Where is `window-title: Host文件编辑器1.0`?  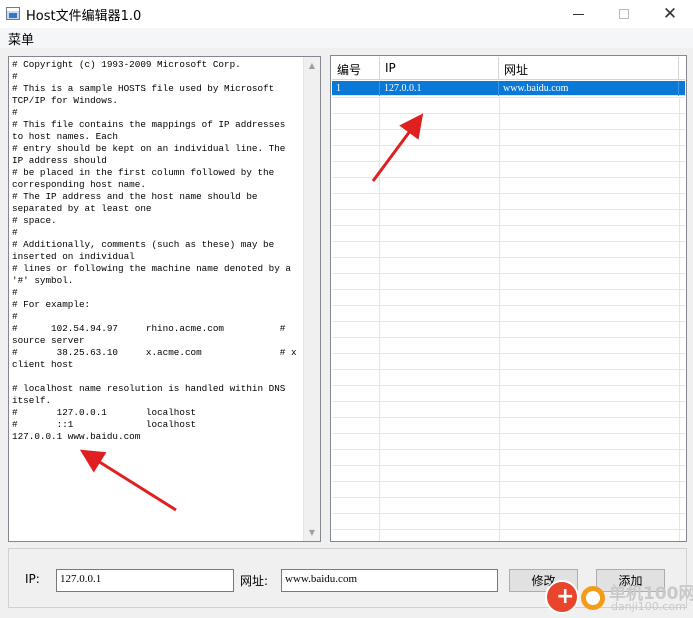
window-title: Host文件编辑器1.0 is located at coordinates (84, 16).